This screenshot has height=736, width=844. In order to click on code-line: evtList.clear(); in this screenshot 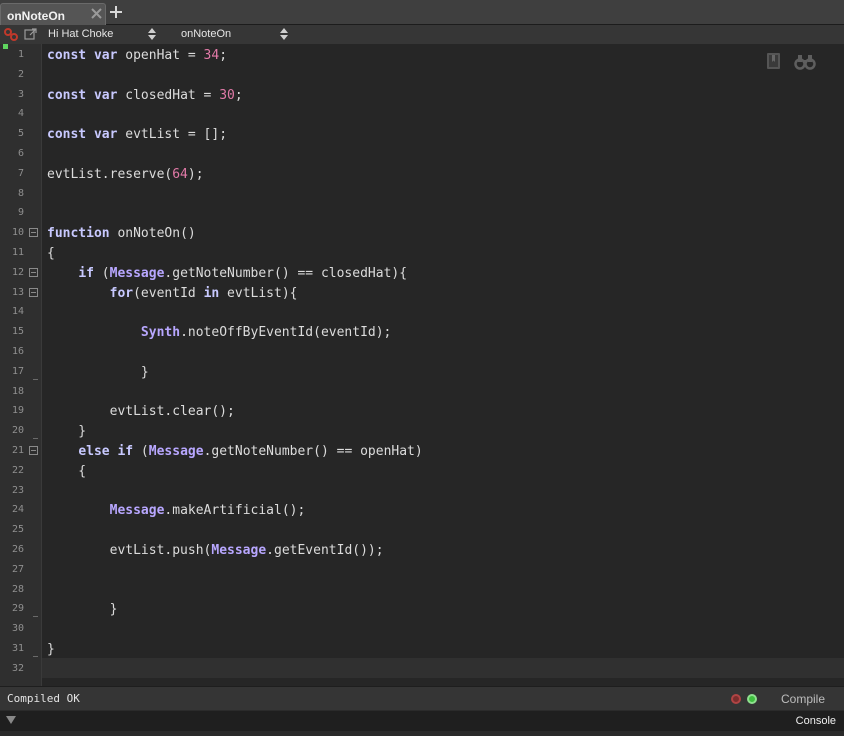, I will do `click(141, 412)`.